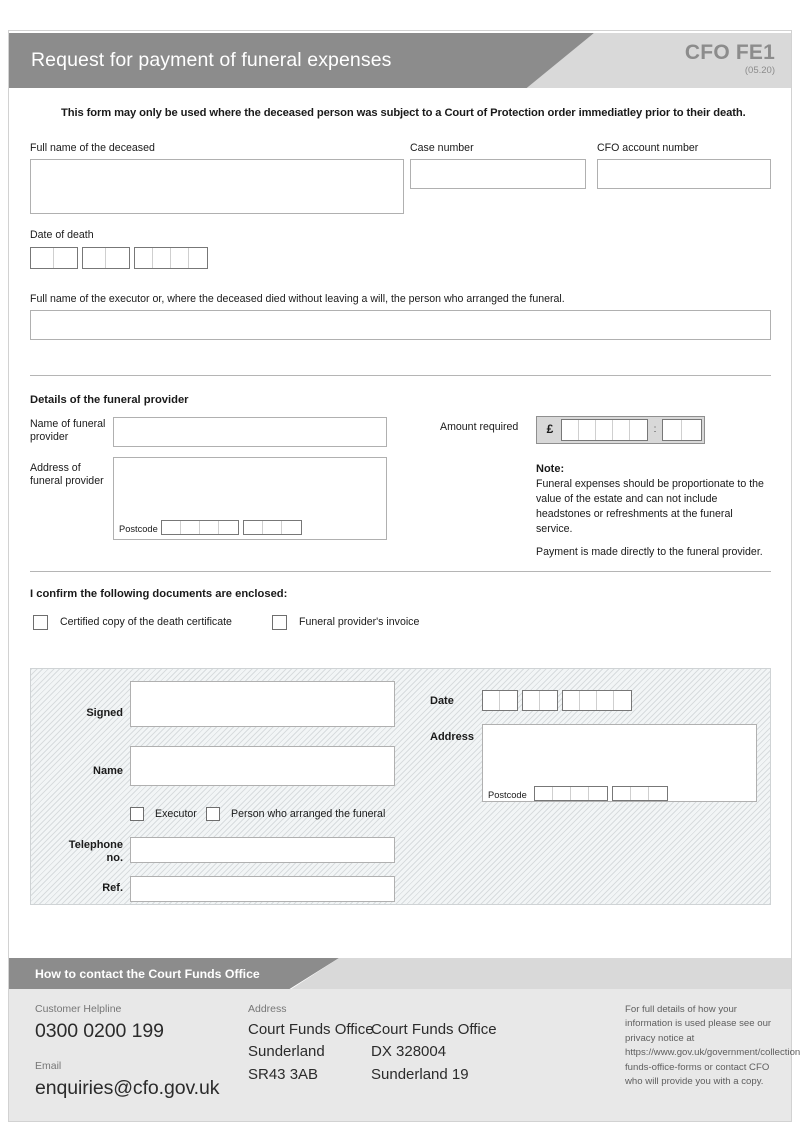 The height and width of the screenshot is (1130, 800). What do you see at coordinates (262, 850) in the screenshot?
I see `telephone-input` at bounding box center [262, 850].